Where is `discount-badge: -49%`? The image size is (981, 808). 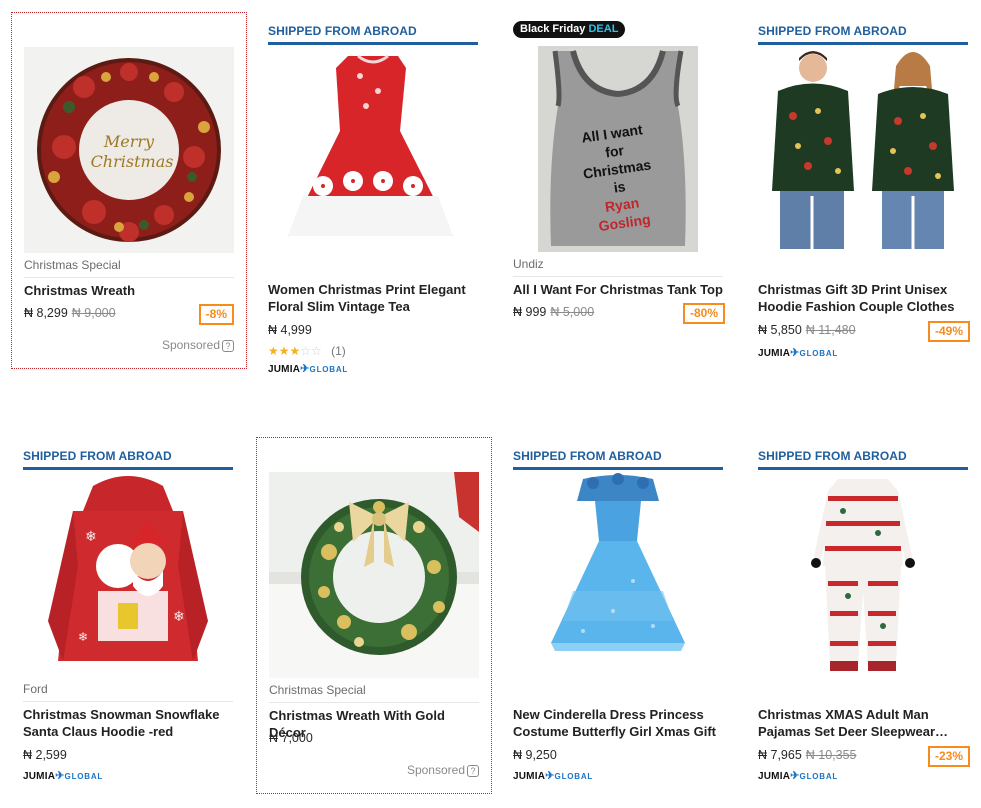
discount-badge: -49% is located at coordinates (948, 331).